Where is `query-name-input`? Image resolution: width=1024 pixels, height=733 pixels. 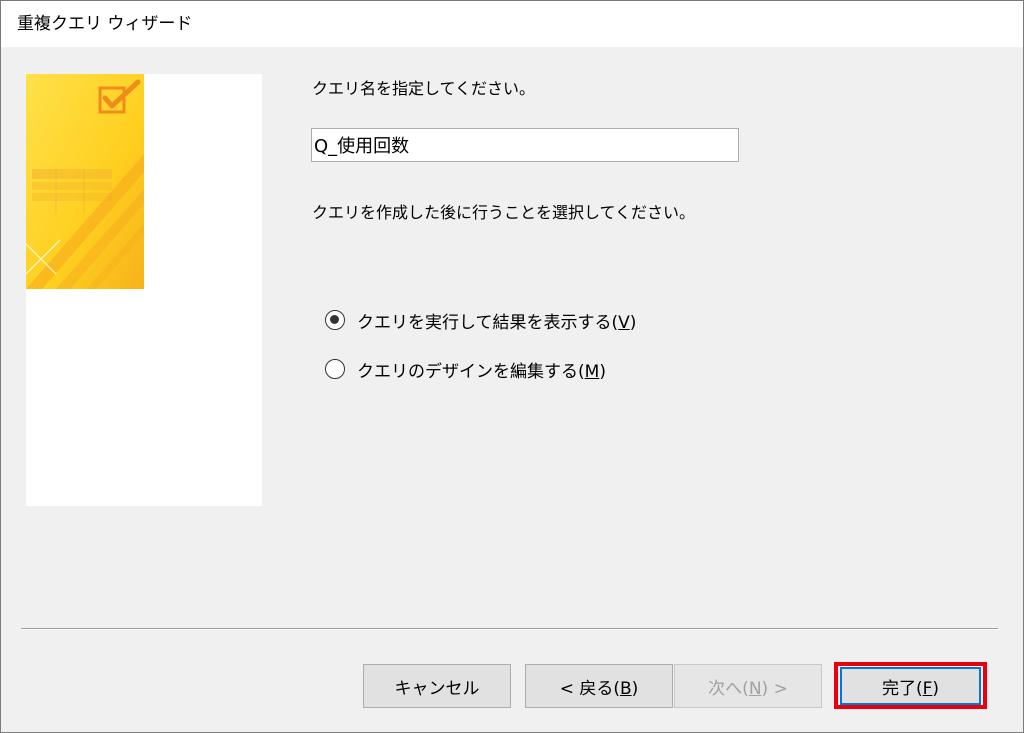 query-name-input is located at coordinates (525, 145).